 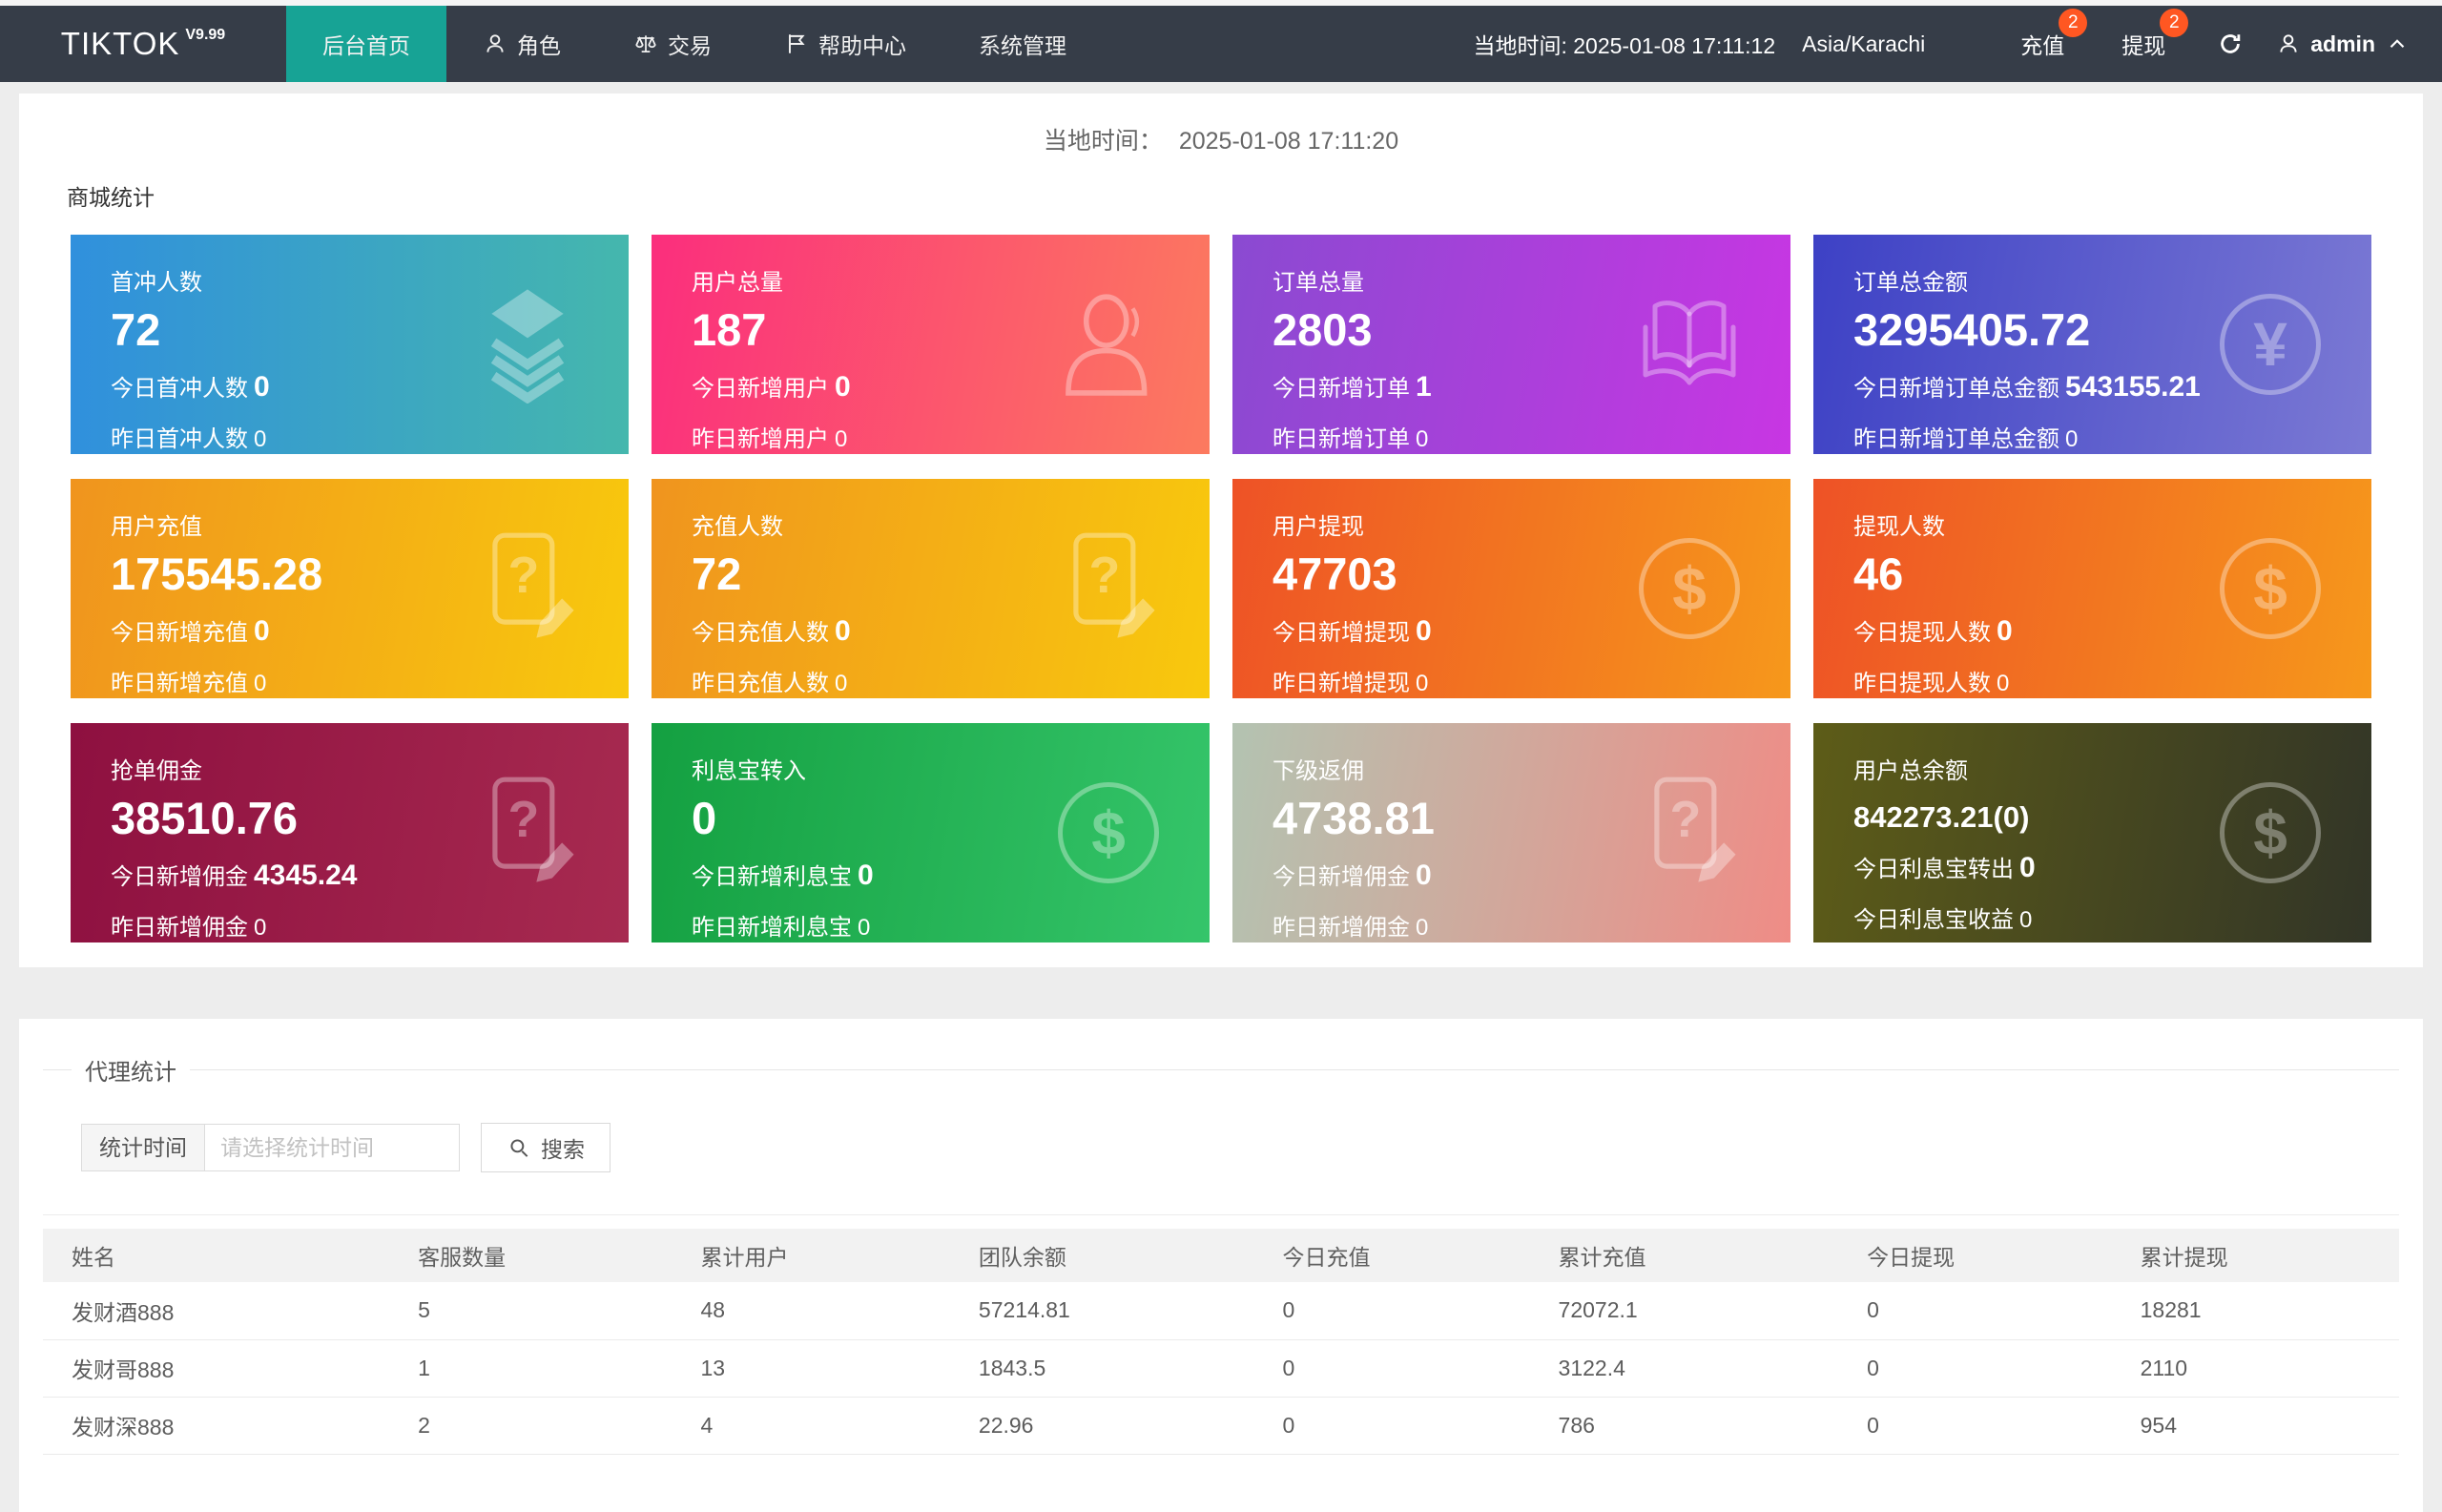 I want to click on stat-time-input, so click(x=332, y=1147).